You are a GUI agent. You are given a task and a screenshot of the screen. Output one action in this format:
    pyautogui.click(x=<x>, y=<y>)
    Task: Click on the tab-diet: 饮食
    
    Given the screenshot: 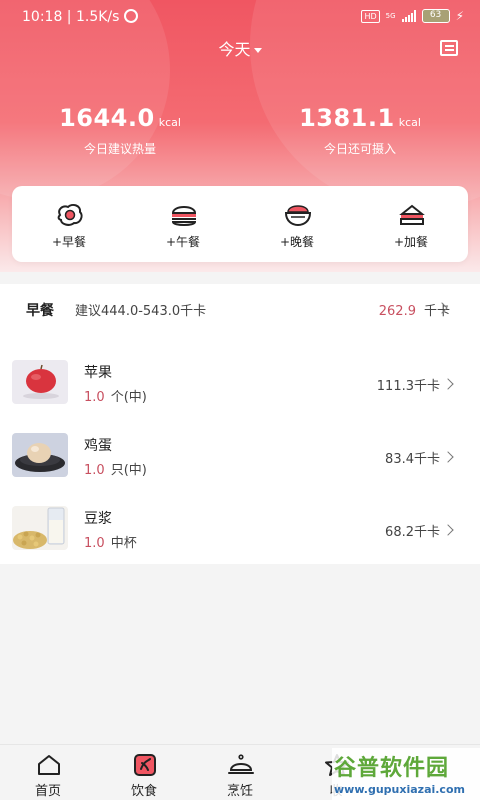 What is the action you would take?
    pyautogui.click(x=144, y=772)
    